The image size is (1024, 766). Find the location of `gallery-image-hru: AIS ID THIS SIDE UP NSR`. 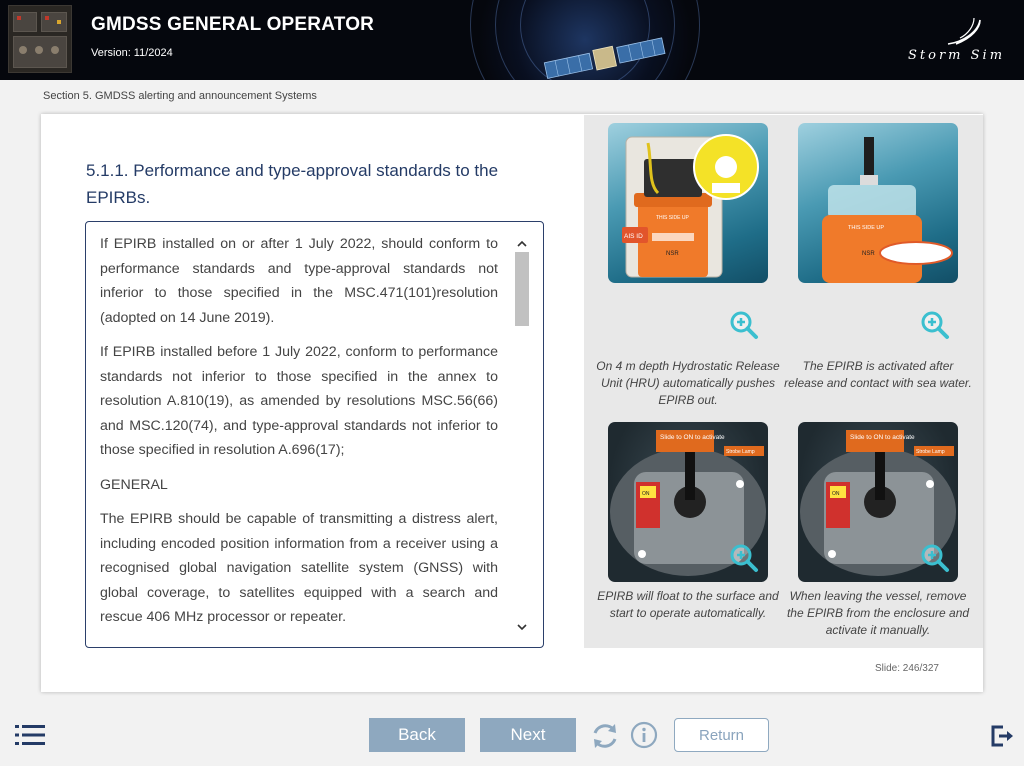

gallery-image-hru: AIS ID THIS SIDE UP NSR is located at coordinates (688, 203).